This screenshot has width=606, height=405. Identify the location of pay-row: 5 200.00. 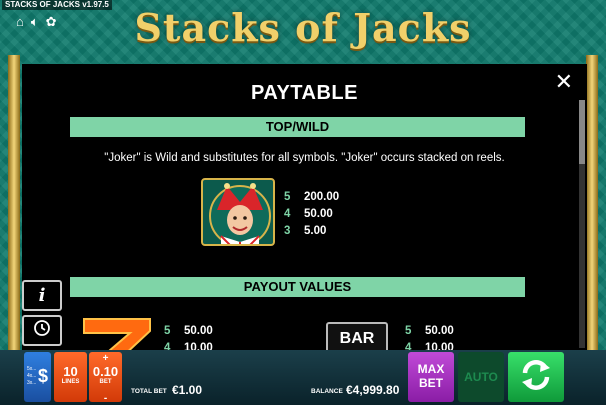
(311, 196).